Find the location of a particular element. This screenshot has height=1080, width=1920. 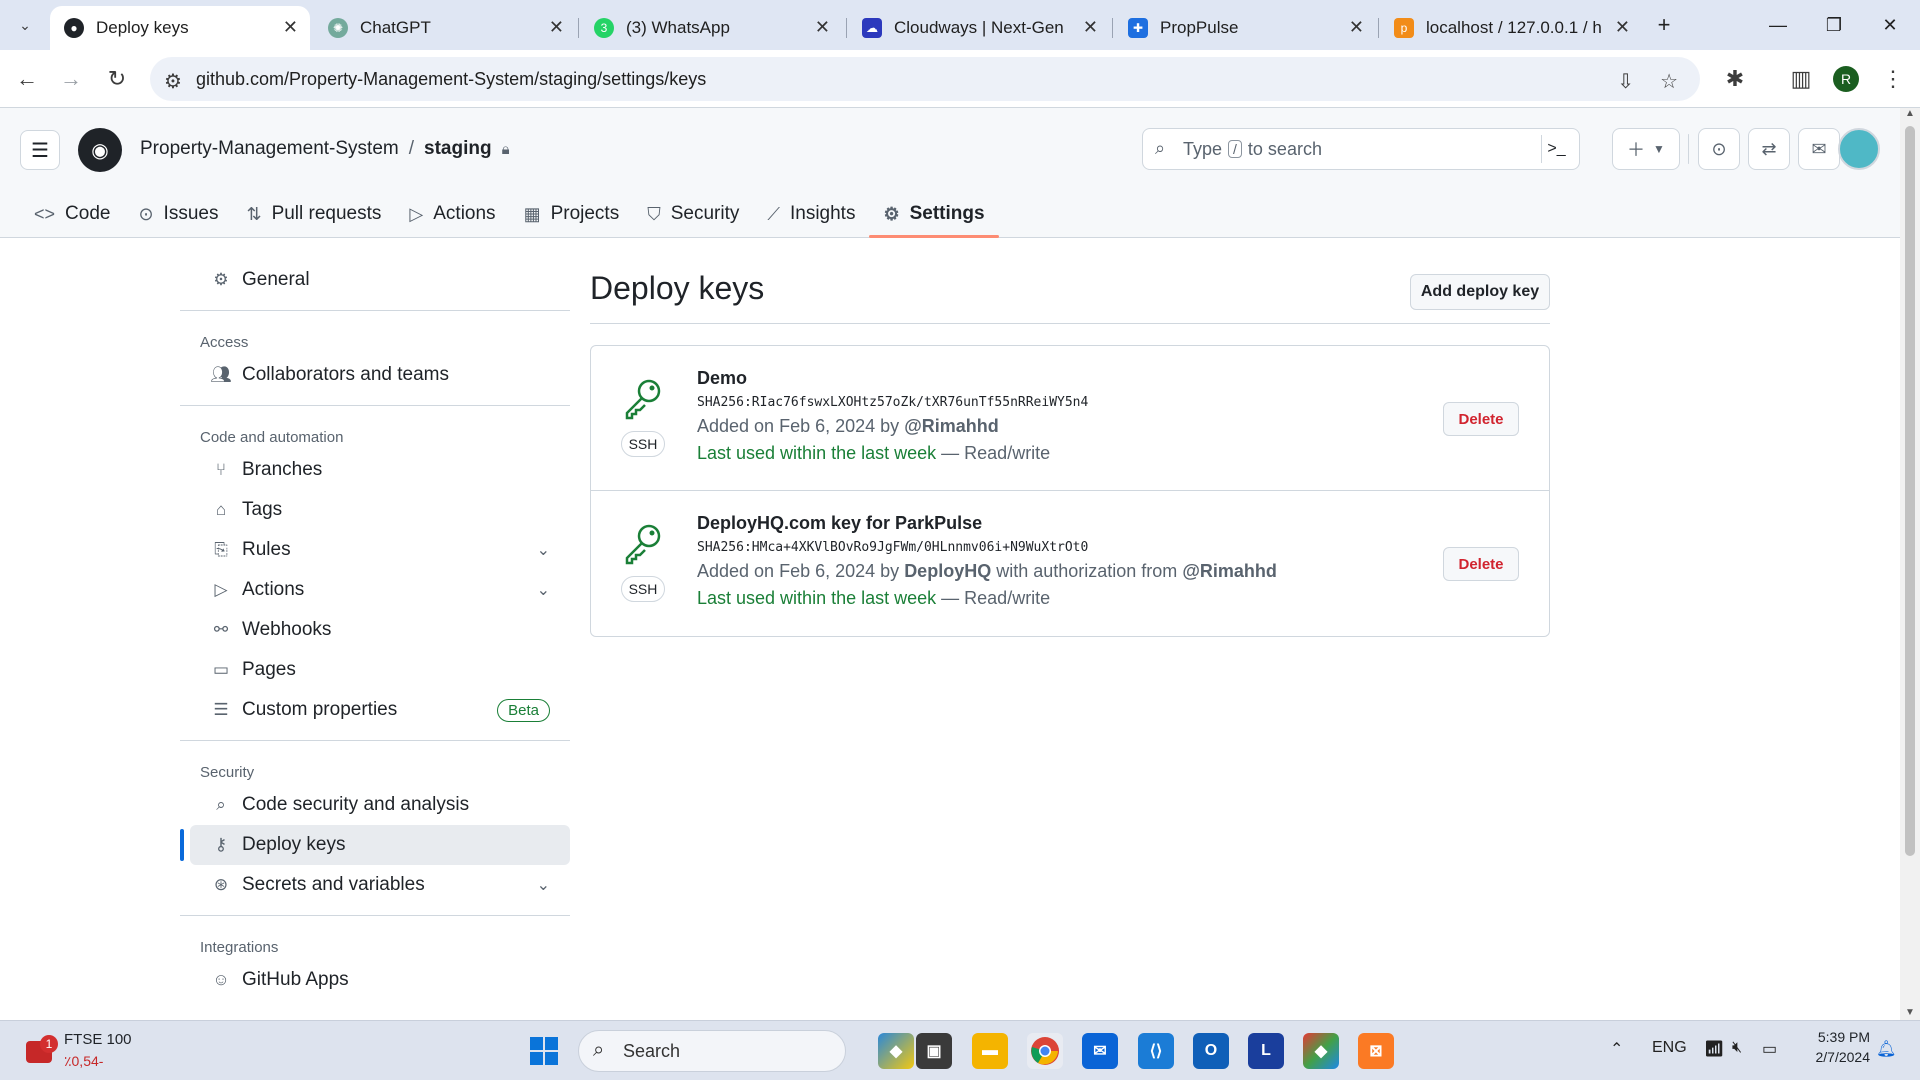

search-input: ⌕ Type / to search >_ is located at coordinates (1361, 149).